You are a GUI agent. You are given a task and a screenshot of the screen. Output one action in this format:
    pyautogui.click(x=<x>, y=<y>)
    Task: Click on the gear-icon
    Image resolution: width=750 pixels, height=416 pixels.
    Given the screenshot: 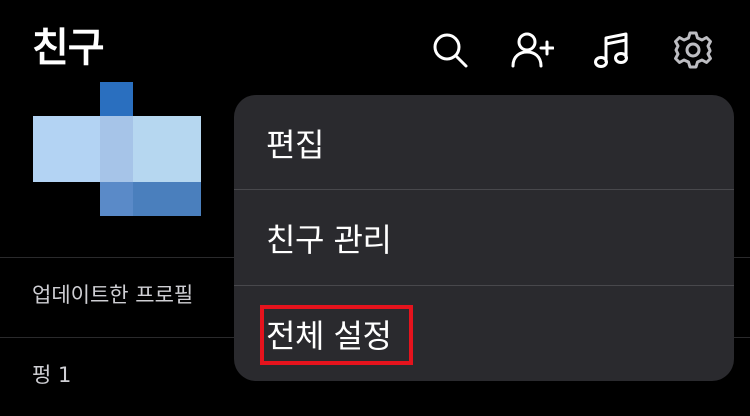 What is the action you would take?
    pyautogui.click(x=693, y=50)
    